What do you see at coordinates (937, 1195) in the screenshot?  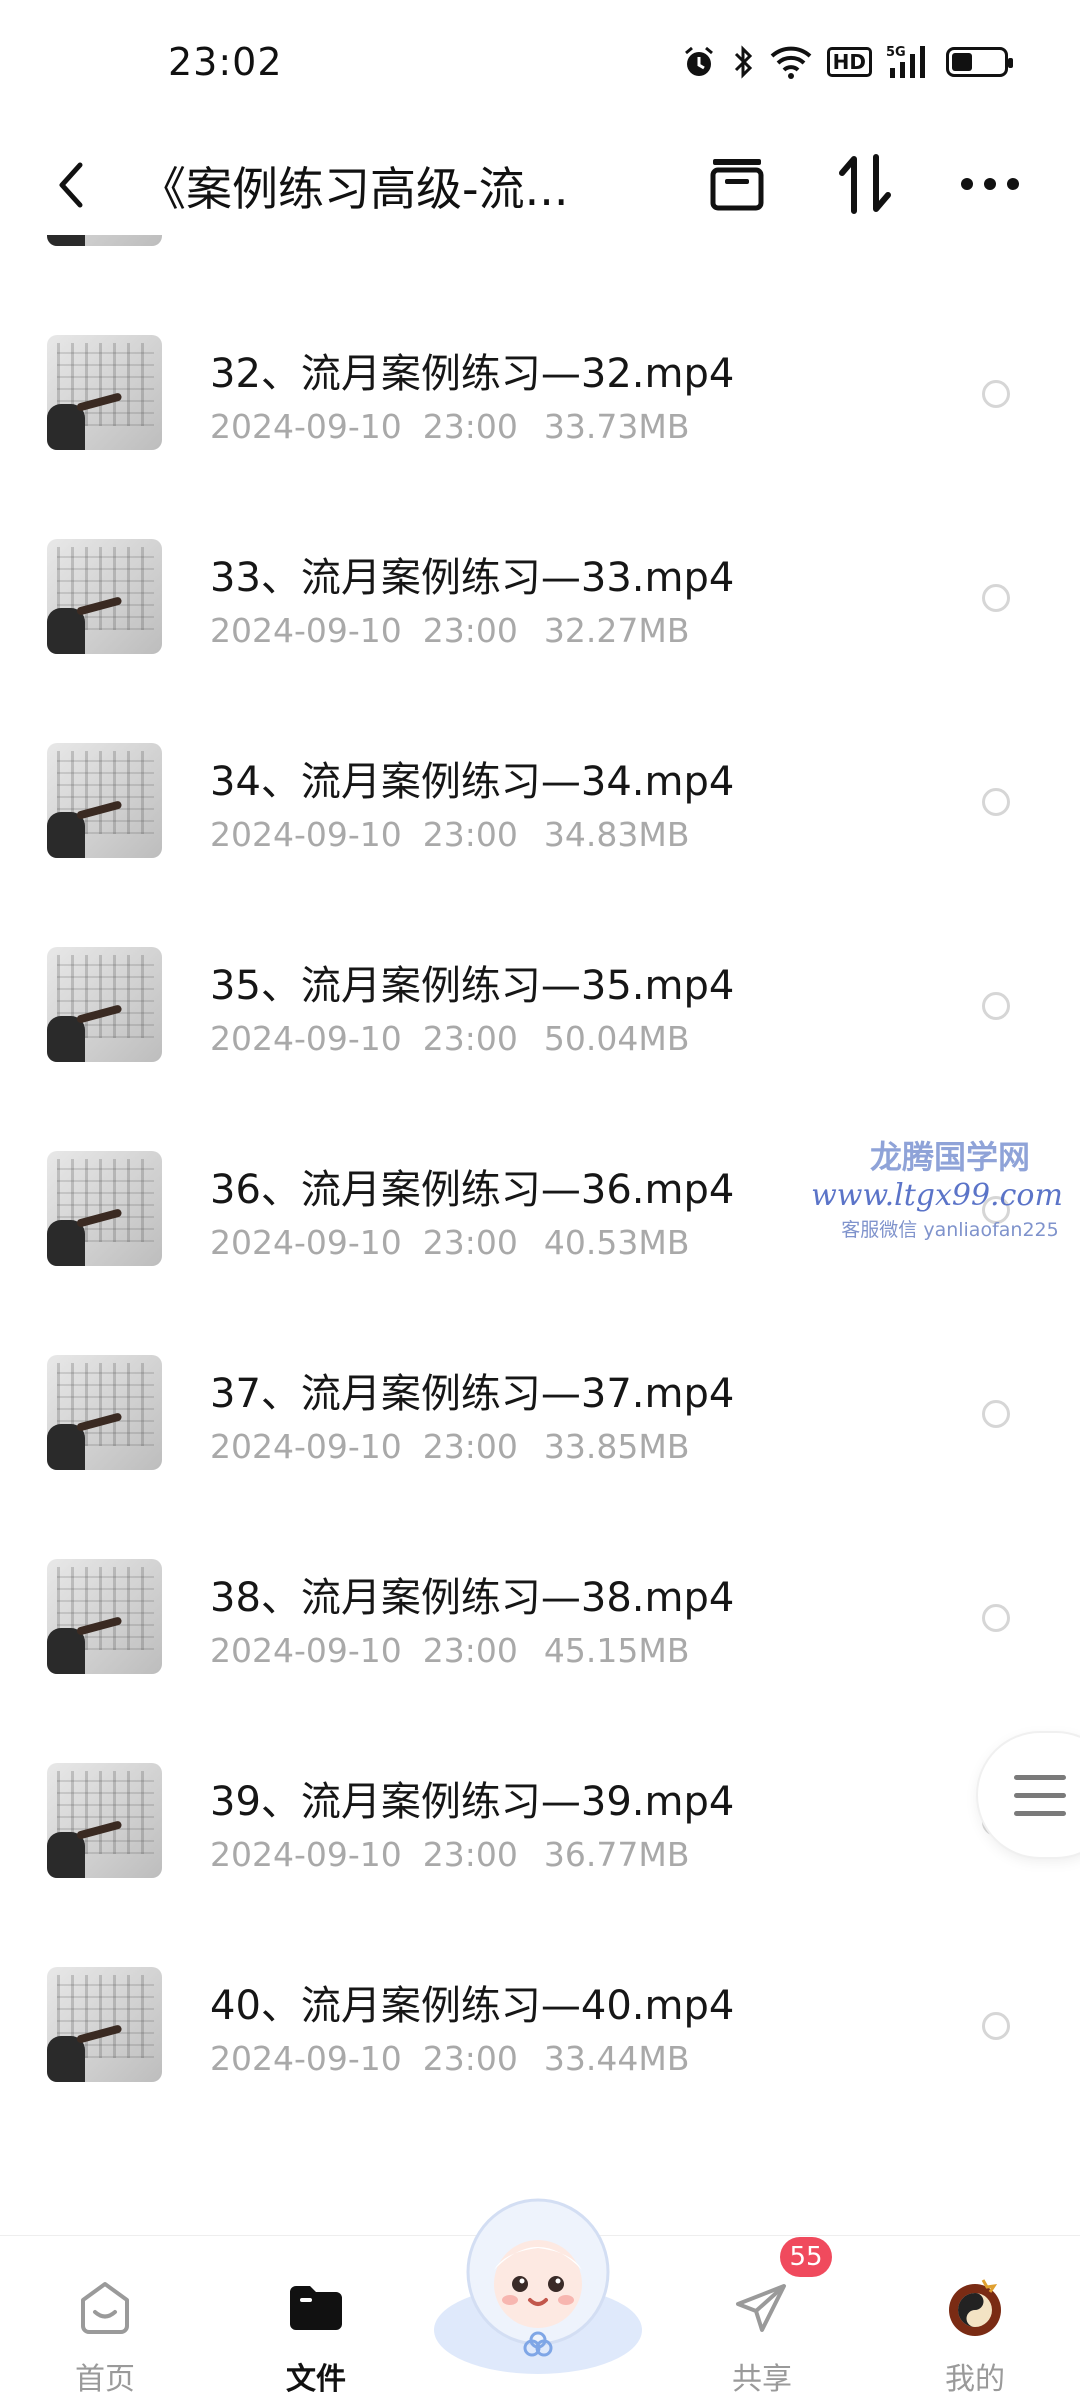 I see `watermark-url: www.ltgx99.com` at bounding box center [937, 1195].